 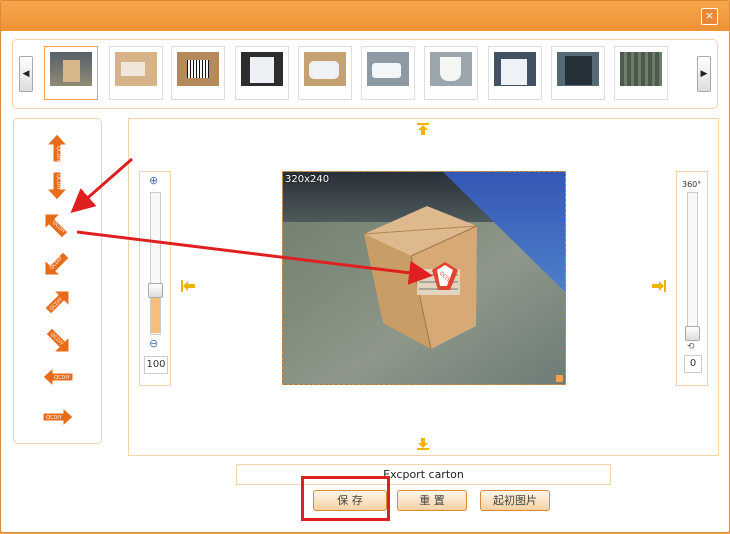 What do you see at coordinates (423, 129) in the screenshot?
I see `nudge-up-icon` at bounding box center [423, 129].